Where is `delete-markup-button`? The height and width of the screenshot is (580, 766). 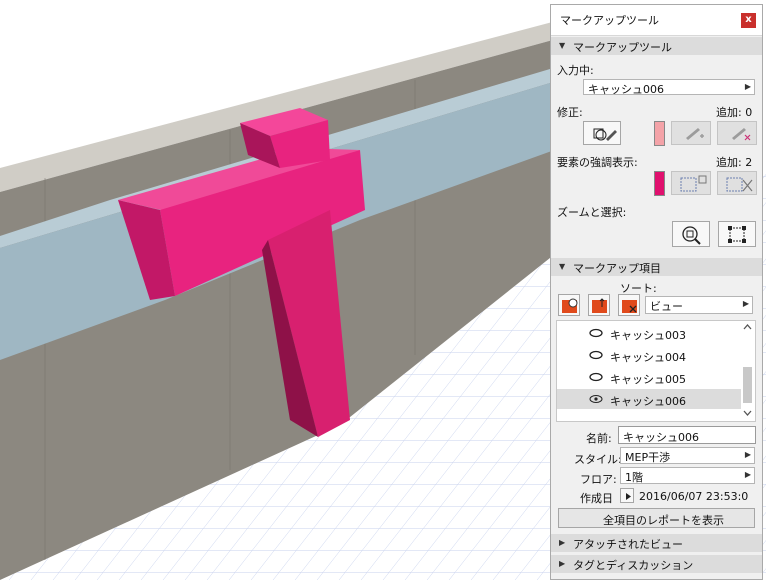
delete-markup-button is located at coordinates (629, 305).